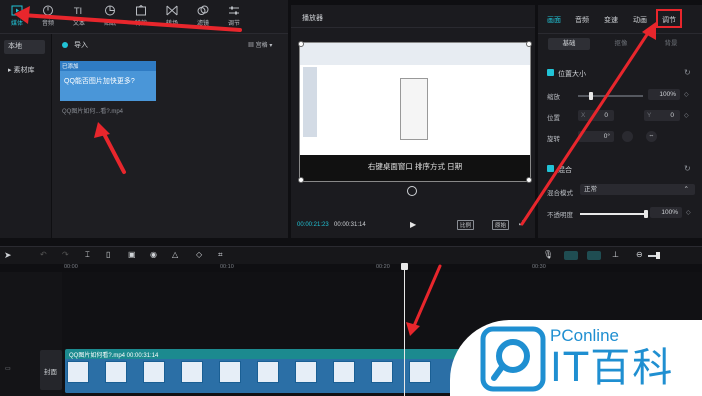  Describe the element at coordinates (584, 335) in the screenshot. I see `logo-brand: PConline` at that location.